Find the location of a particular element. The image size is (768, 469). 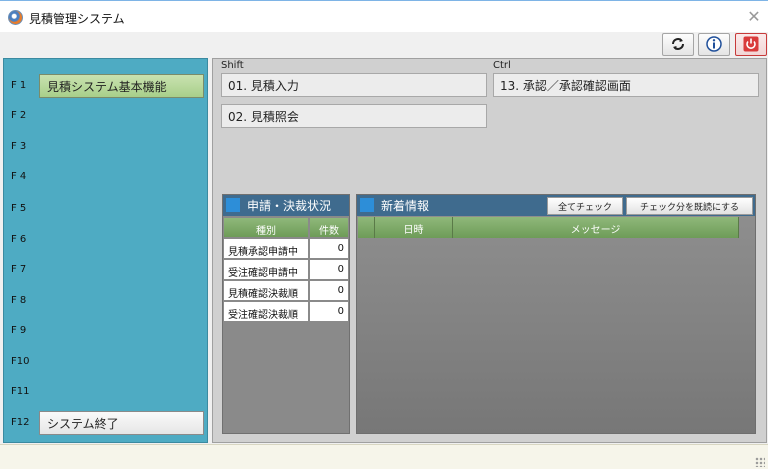

table-row: 受注確認決裁順 0 is located at coordinates (287, 311).